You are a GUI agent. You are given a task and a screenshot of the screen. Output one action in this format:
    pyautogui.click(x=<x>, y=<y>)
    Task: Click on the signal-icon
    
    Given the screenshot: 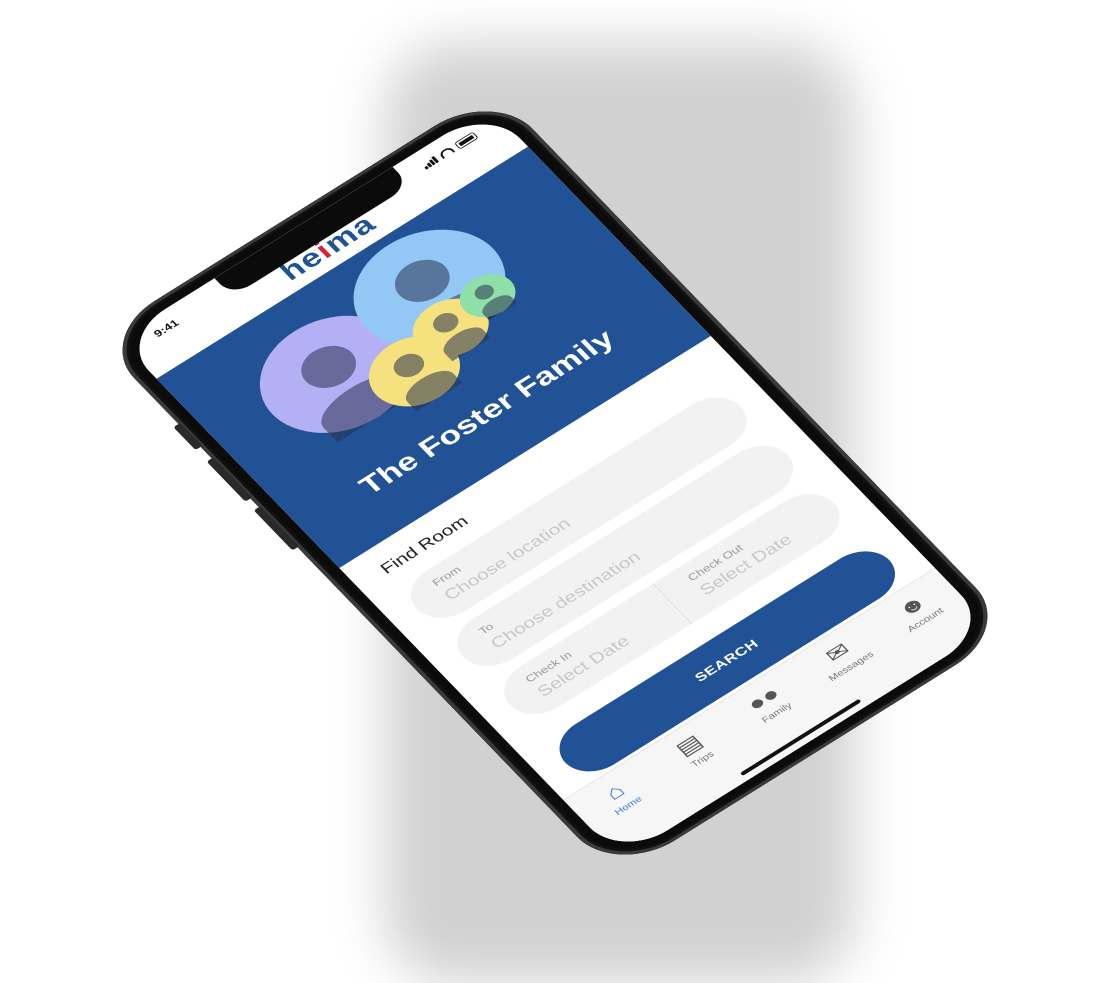 What is the action you would take?
    pyautogui.click(x=430, y=162)
    